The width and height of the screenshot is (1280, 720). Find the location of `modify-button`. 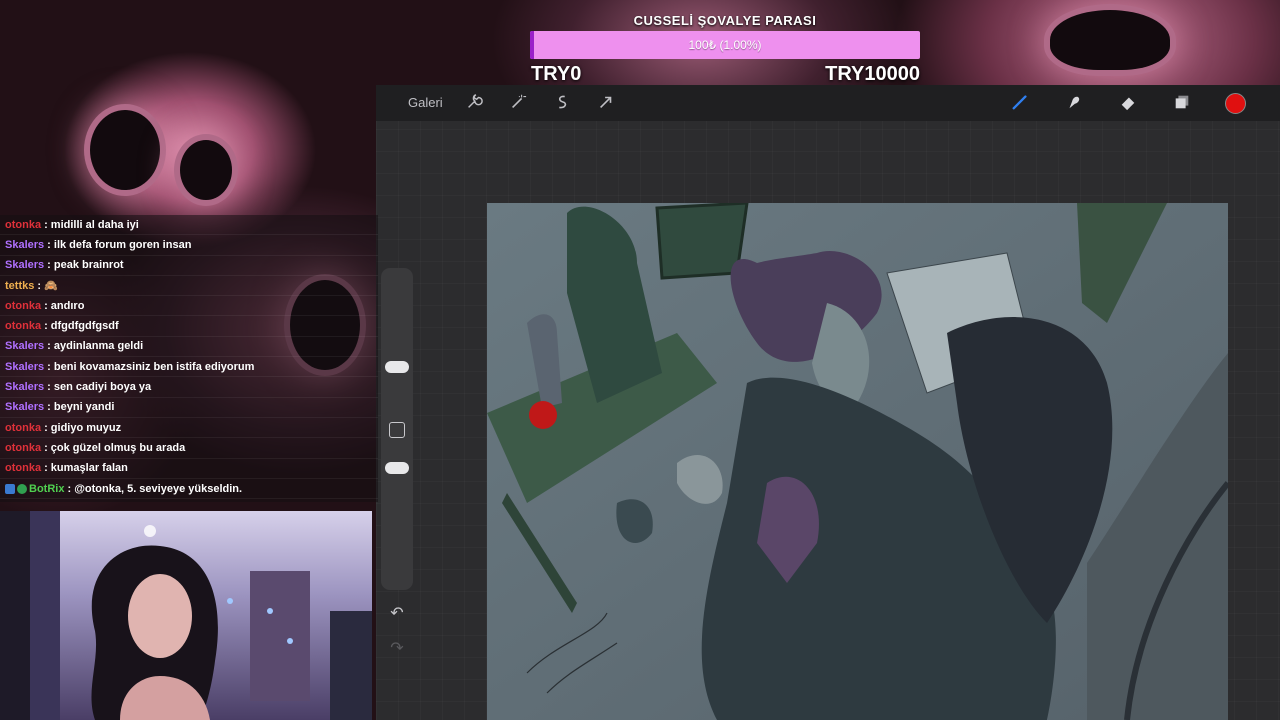

modify-button is located at coordinates (397, 430).